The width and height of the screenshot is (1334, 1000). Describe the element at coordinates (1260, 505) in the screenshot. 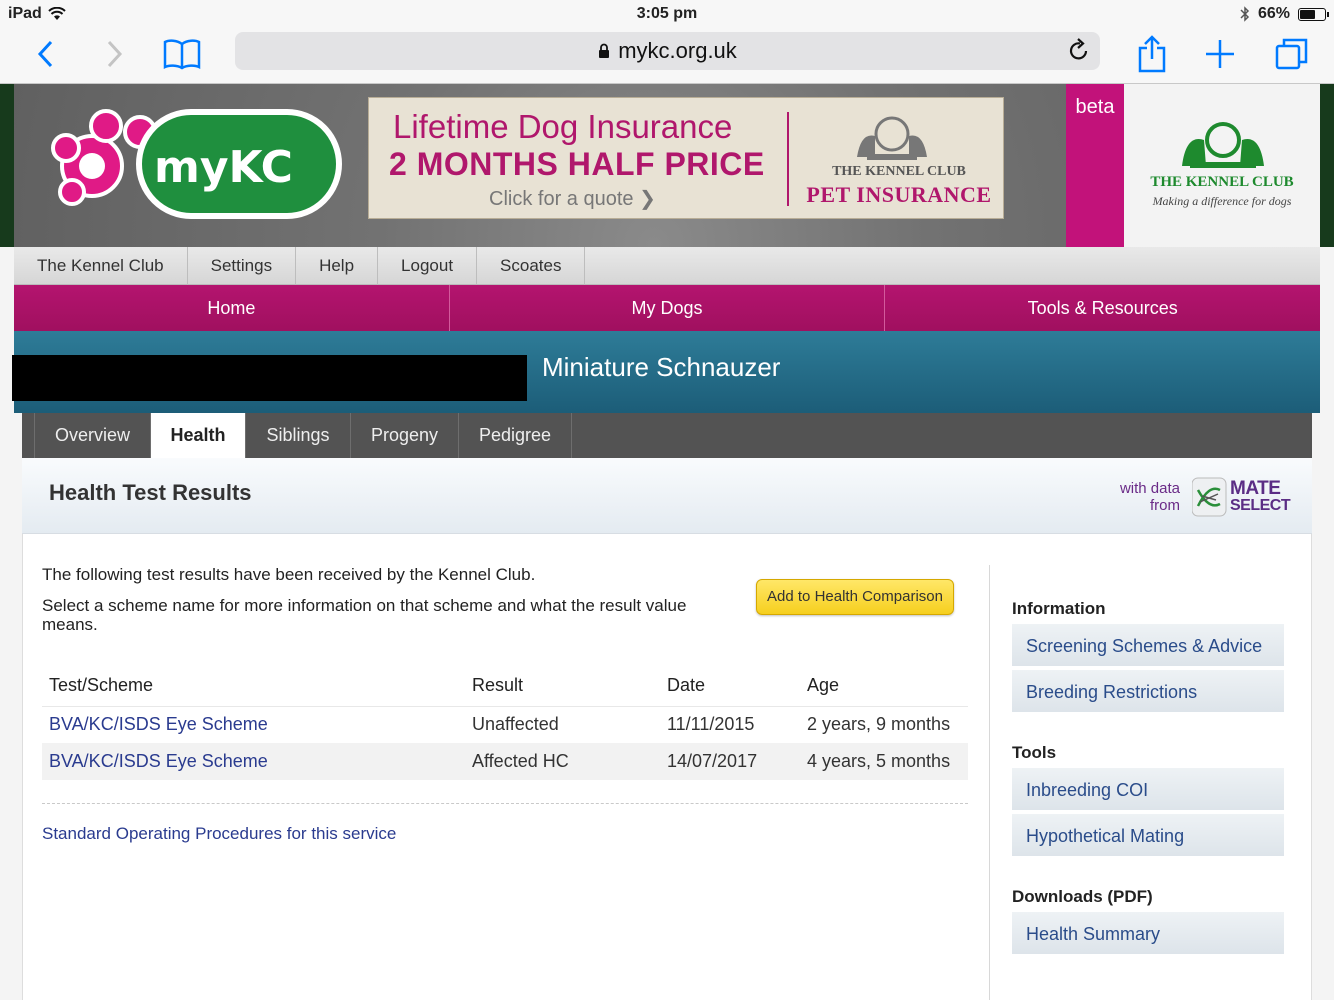

I see `mate-select-text-bottom: SELECT` at that location.